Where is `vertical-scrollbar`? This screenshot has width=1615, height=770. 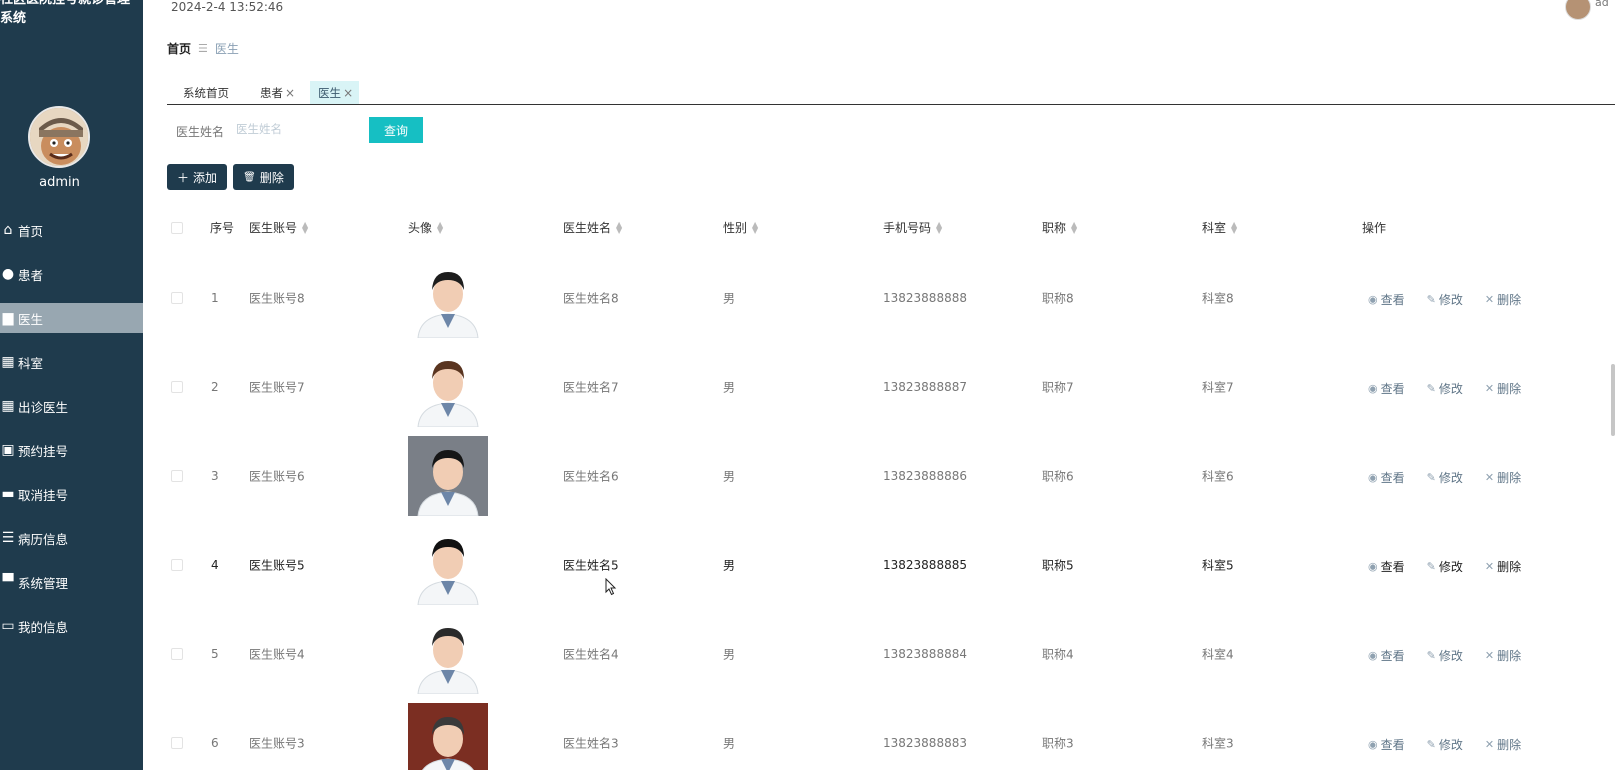 vertical-scrollbar is located at coordinates (1613, 400).